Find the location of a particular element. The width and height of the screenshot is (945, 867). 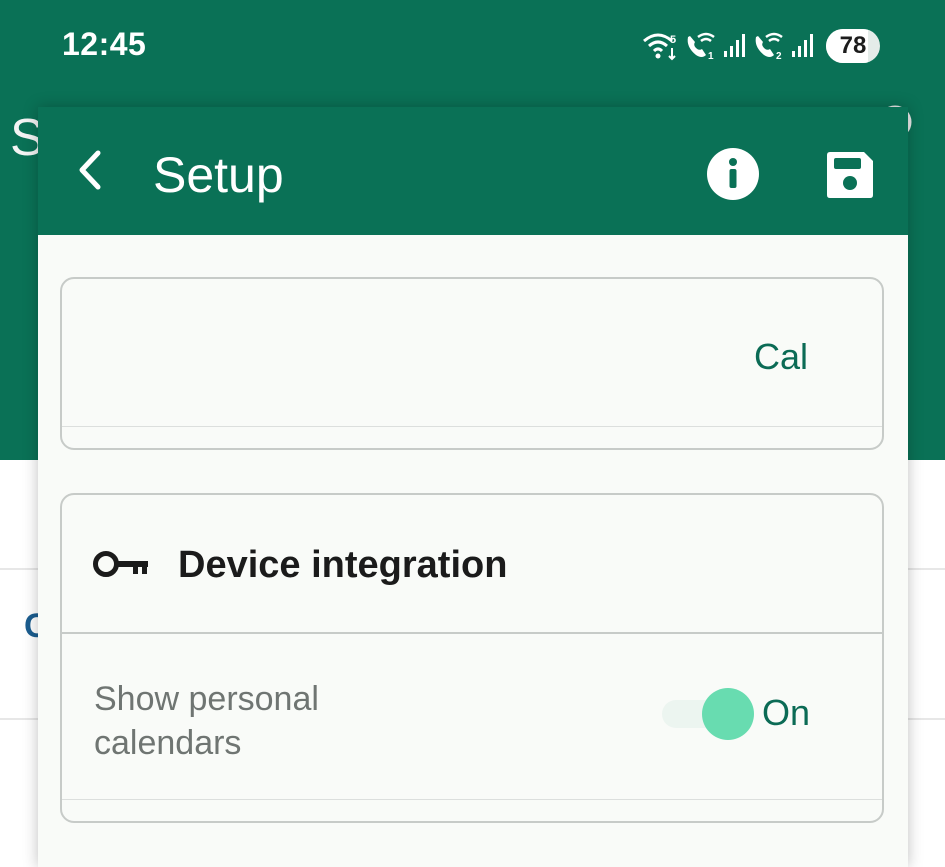

wifi-call-sim1-icon: 1 is located at coordinates (701, 46).